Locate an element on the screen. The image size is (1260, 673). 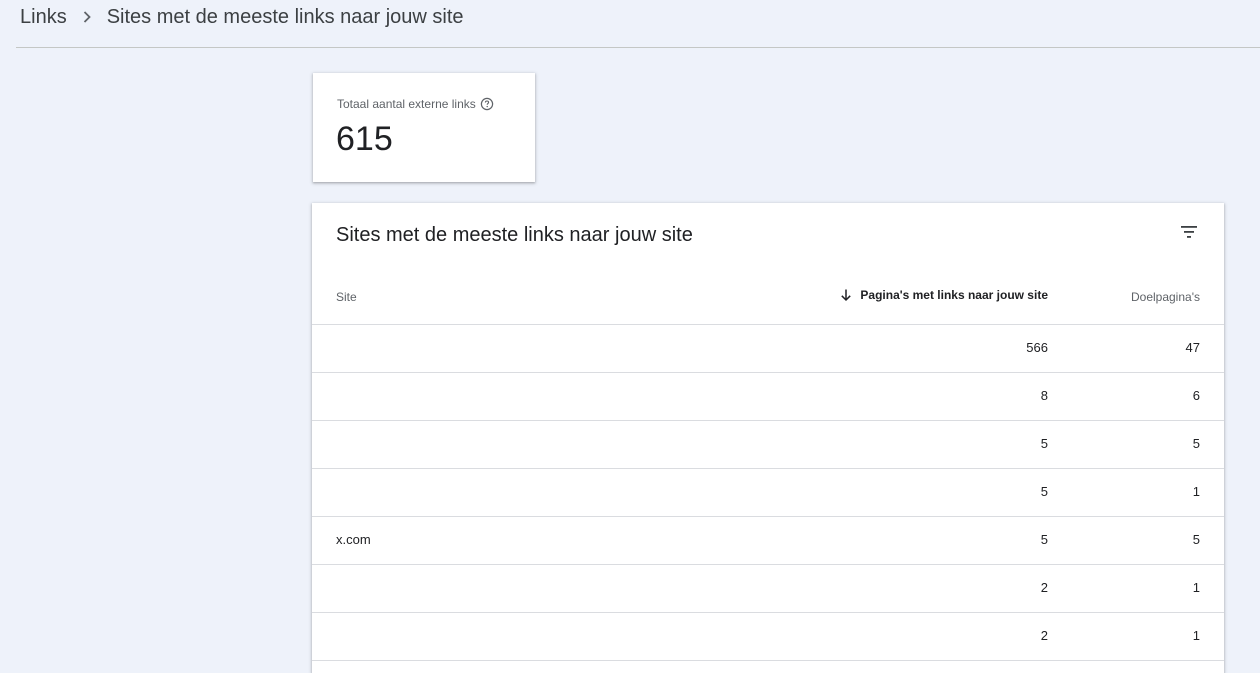
help-circle-icon is located at coordinates (487, 104).